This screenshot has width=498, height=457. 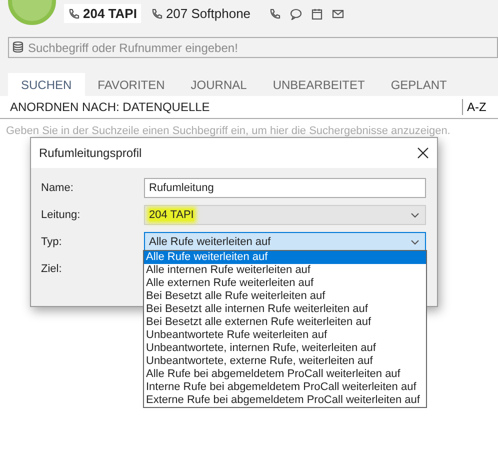 What do you see at coordinates (316, 14) in the screenshot?
I see `calendar-icon` at bounding box center [316, 14].